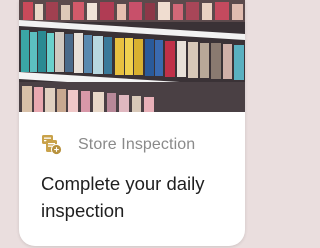 Image resolution: width=320 pixels, height=248 pixels. Describe the element at coordinates (52, 145) in the screenshot. I see `store-inspection-icon` at that location.